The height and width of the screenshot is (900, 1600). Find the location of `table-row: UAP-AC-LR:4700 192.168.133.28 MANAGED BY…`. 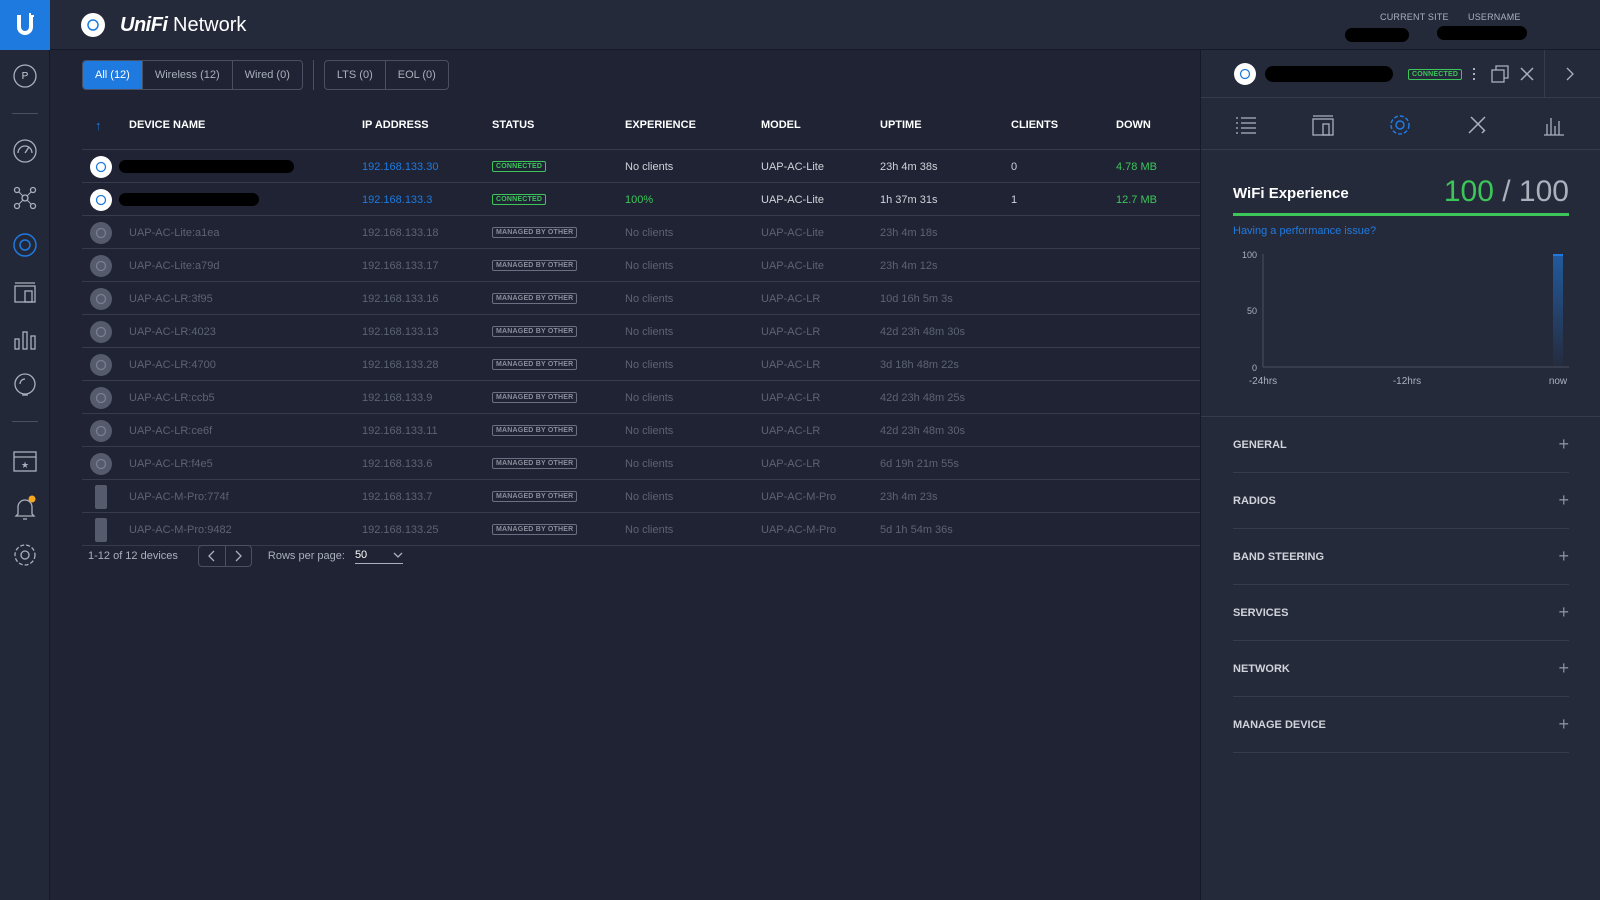

table-row: UAP-AC-LR:4700 192.168.133.28 MANAGED BY… is located at coordinates (642, 364).